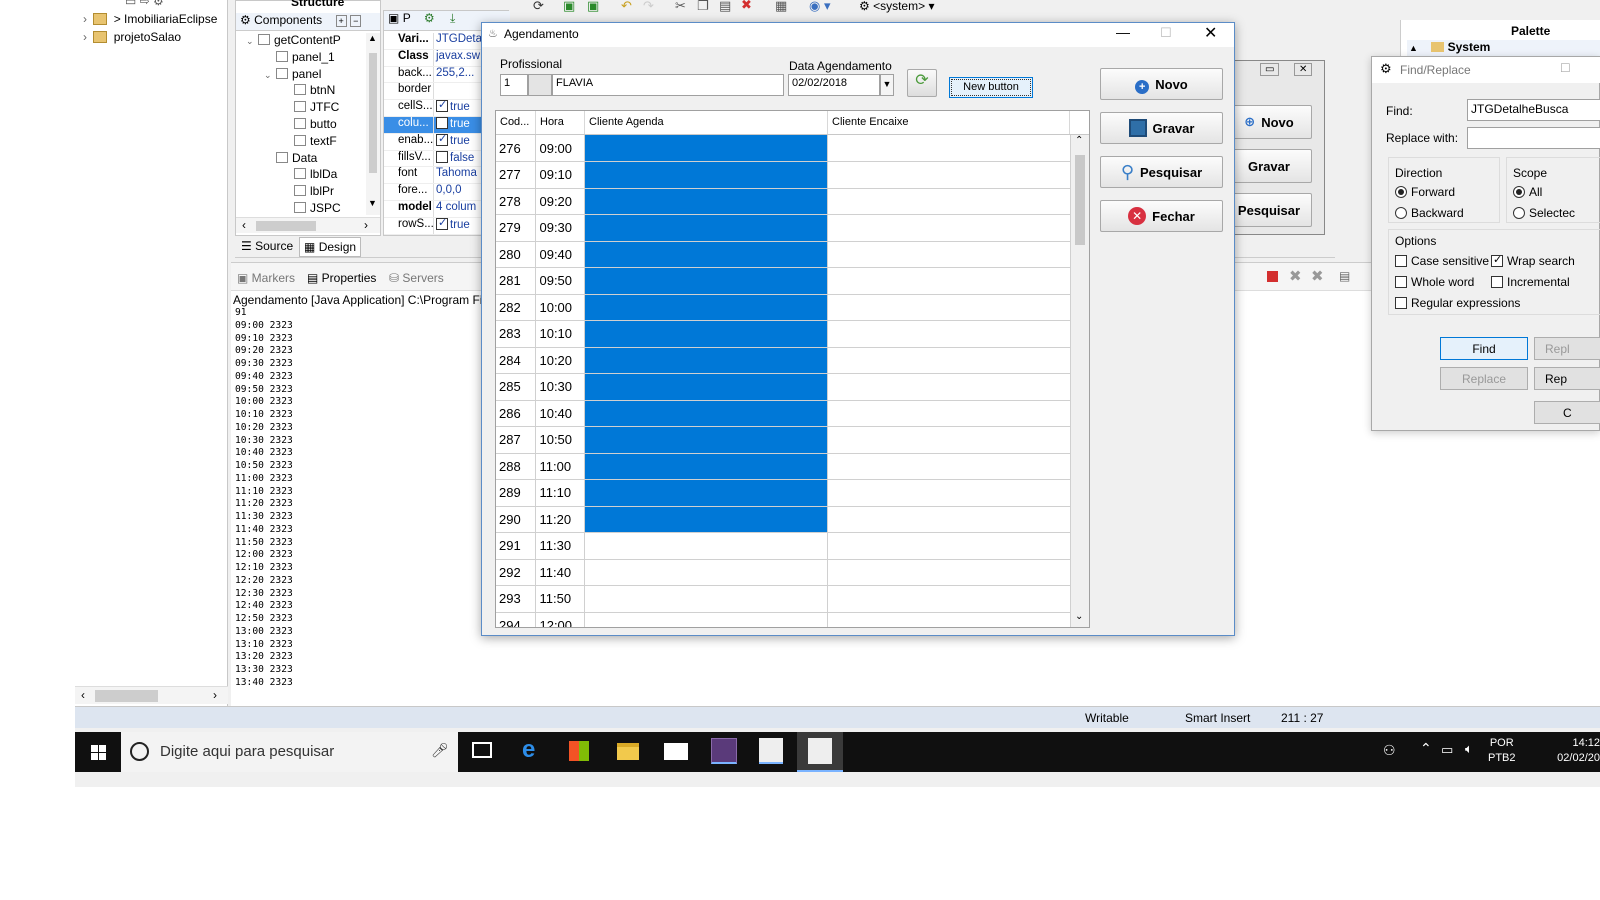 The height and width of the screenshot is (900, 1600). I want to click on table-row: 285 10:30, so click(783, 387).